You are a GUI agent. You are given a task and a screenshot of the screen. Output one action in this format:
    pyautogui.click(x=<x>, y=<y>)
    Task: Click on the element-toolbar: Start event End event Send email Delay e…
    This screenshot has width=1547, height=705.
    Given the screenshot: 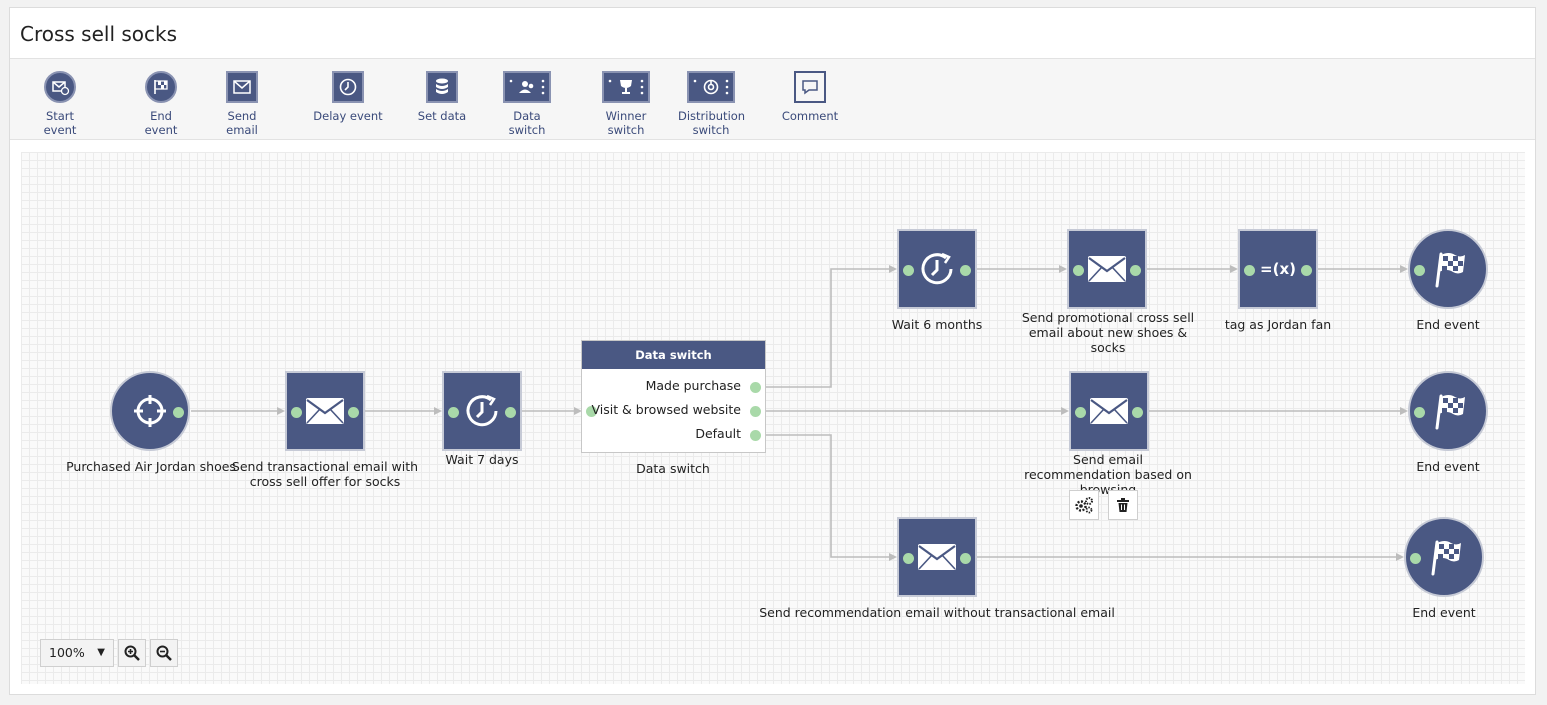 What is the action you would take?
    pyautogui.click(x=772, y=99)
    